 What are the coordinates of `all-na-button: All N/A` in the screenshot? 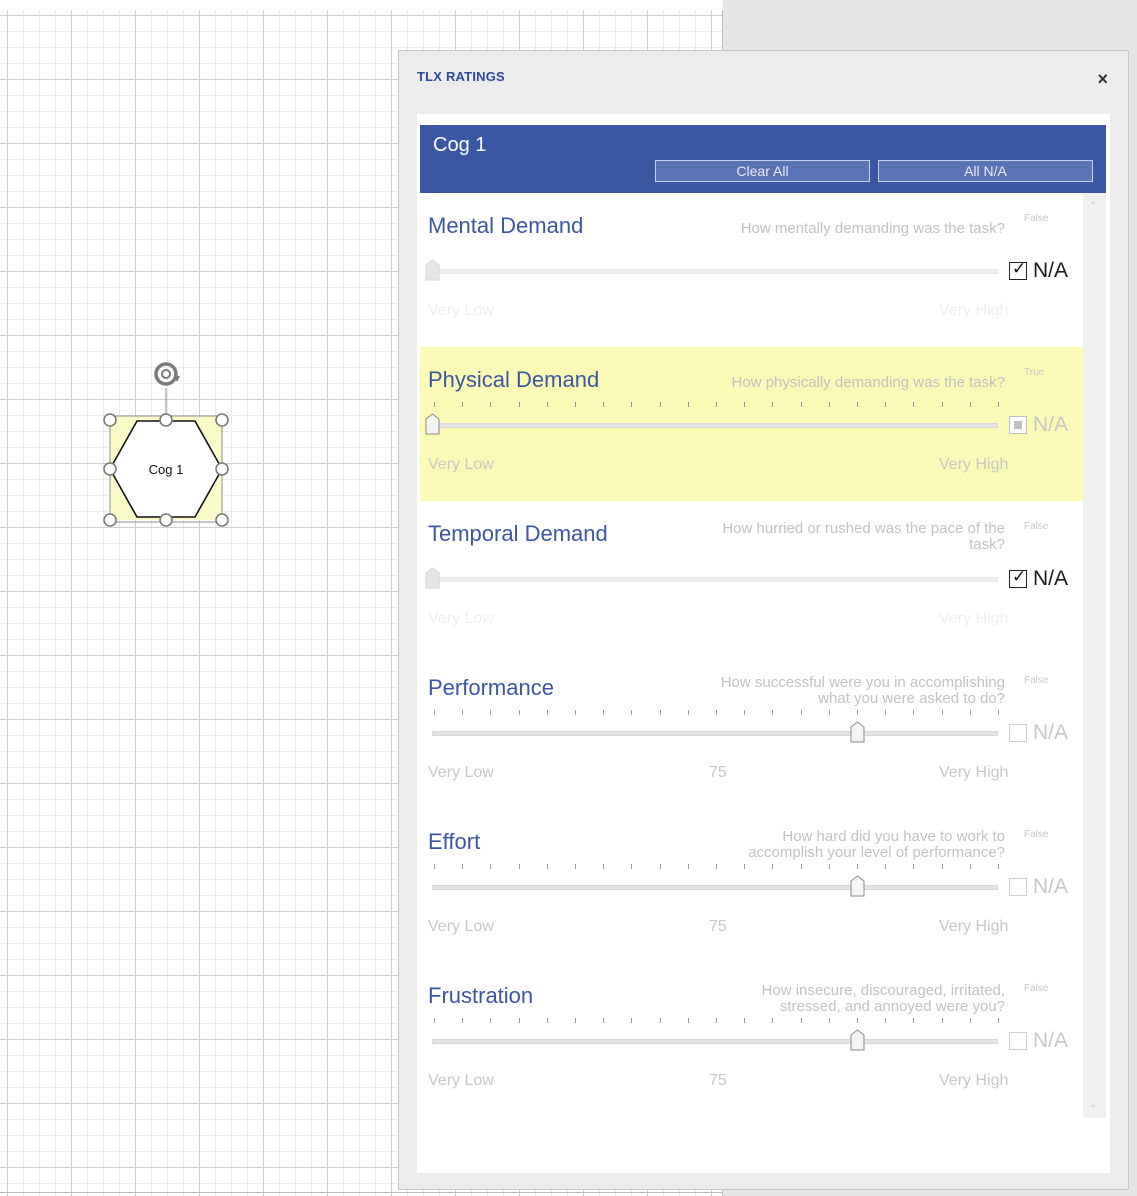 It's located at (985, 171).